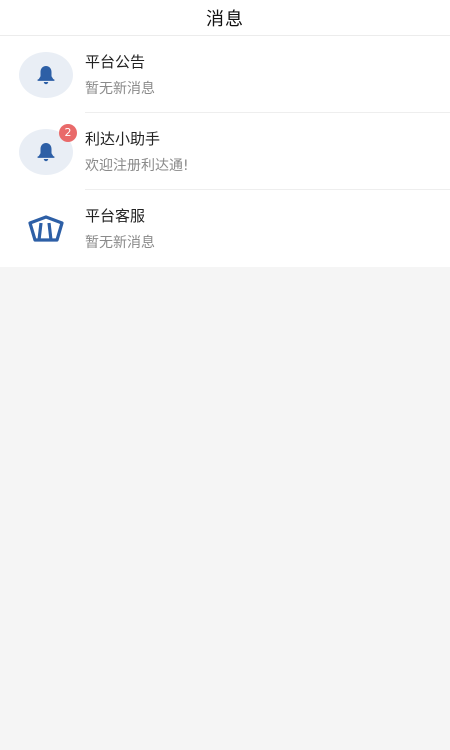 The width and height of the screenshot is (450, 750). What do you see at coordinates (137, 165) in the screenshot?
I see `message-preview: 欢迎注册利达通!` at bounding box center [137, 165].